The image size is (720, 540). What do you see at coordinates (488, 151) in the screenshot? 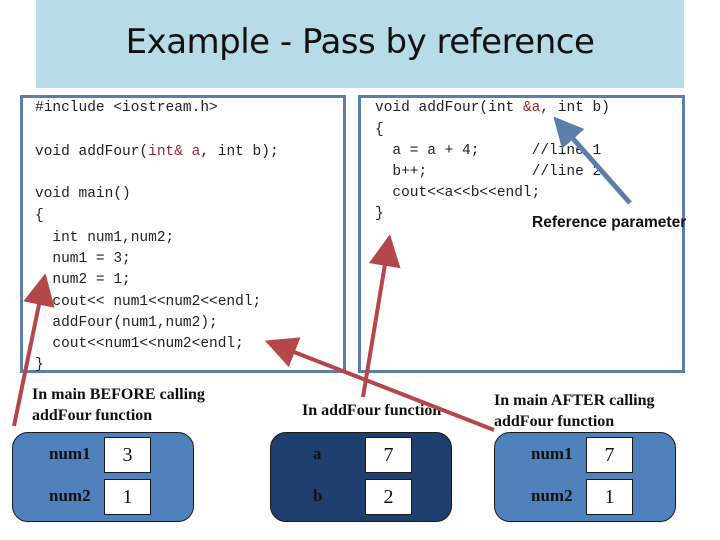
I see `code-line-line1: a = a + 4; //line 1` at bounding box center [488, 151].